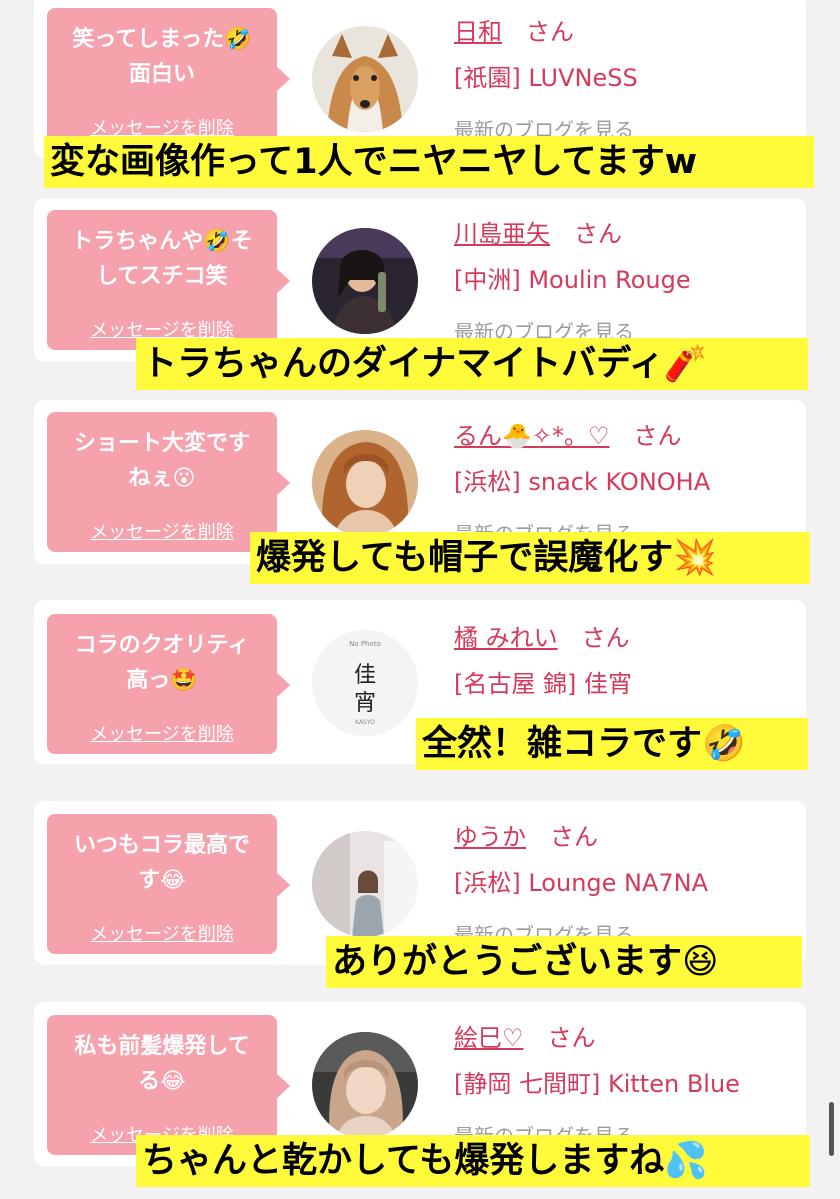 The image size is (840, 1199). I want to click on sender-name-row: ゆうか さん, so click(526, 834).